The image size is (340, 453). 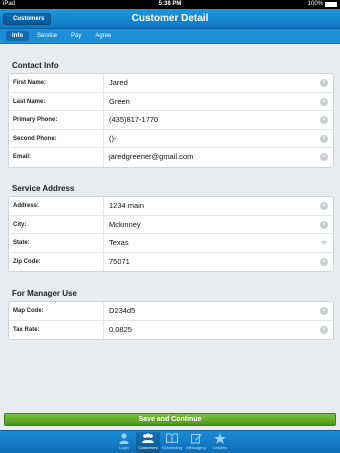 What do you see at coordinates (35, 138) in the screenshot?
I see `field-label: Second Phone:` at bounding box center [35, 138].